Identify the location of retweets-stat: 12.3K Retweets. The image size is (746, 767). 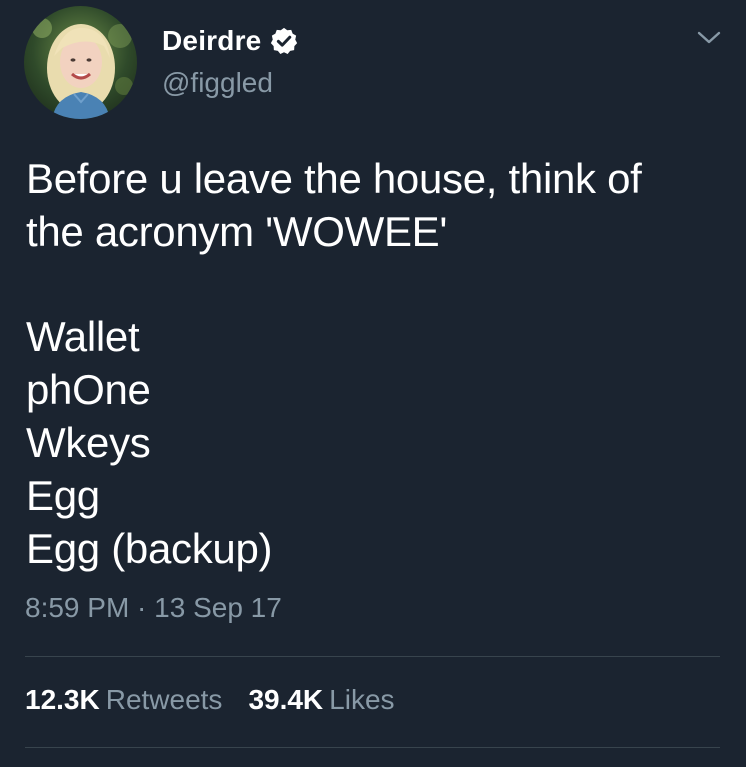
(123, 700).